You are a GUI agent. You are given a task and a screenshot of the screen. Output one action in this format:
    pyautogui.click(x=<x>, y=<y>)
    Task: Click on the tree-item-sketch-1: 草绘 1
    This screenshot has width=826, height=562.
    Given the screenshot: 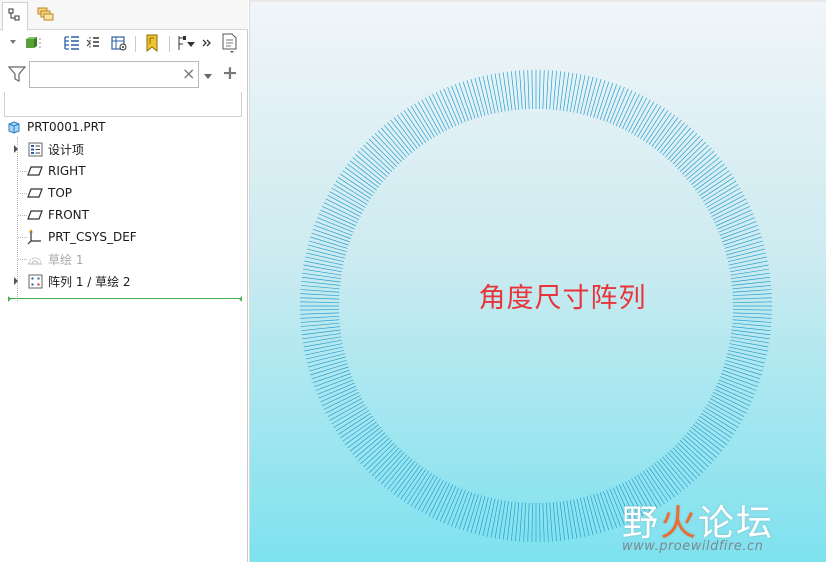 What is the action you would take?
    pyautogui.click(x=55, y=259)
    